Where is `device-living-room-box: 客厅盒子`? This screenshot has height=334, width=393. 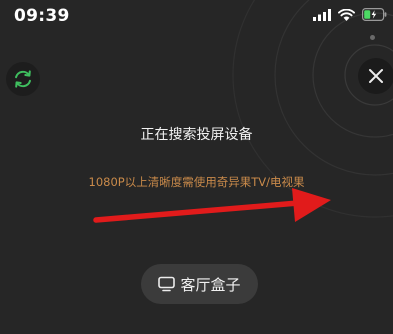 device-living-room-box: 客厅盒子 is located at coordinates (199, 284).